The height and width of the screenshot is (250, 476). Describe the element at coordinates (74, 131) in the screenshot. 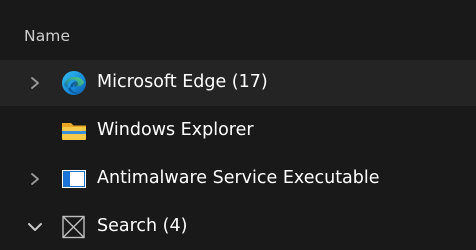

I see `folder-icon` at that location.